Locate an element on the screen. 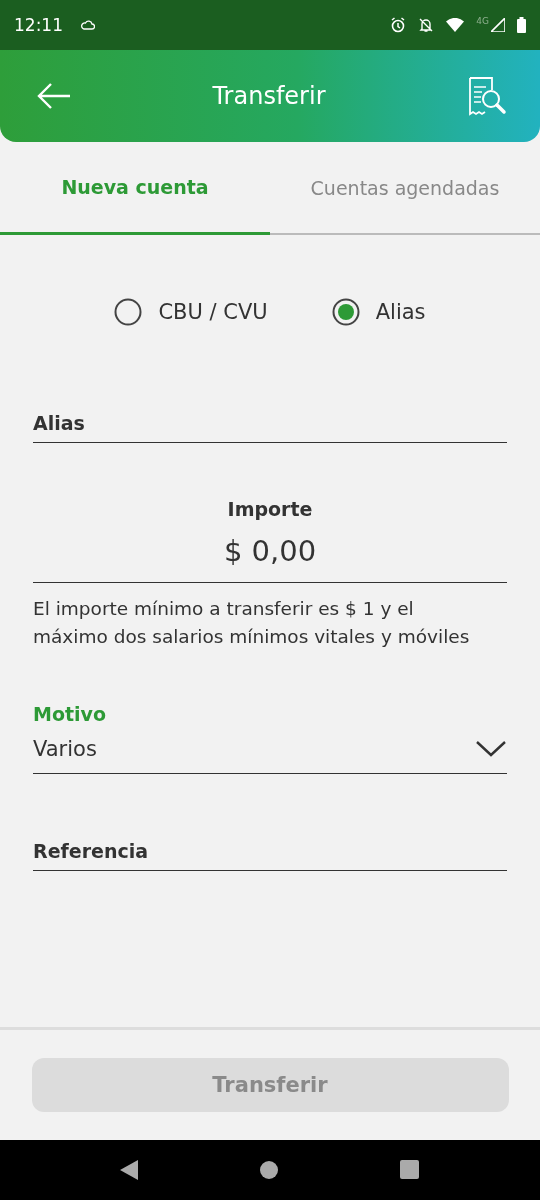  signal-icon is located at coordinates (498, 25).